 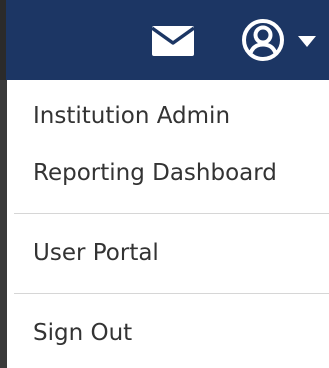 What do you see at coordinates (96, 253) in the screenshot?
I see `menu-item-user-portal: User Portal` at bounding box center [96, 253].